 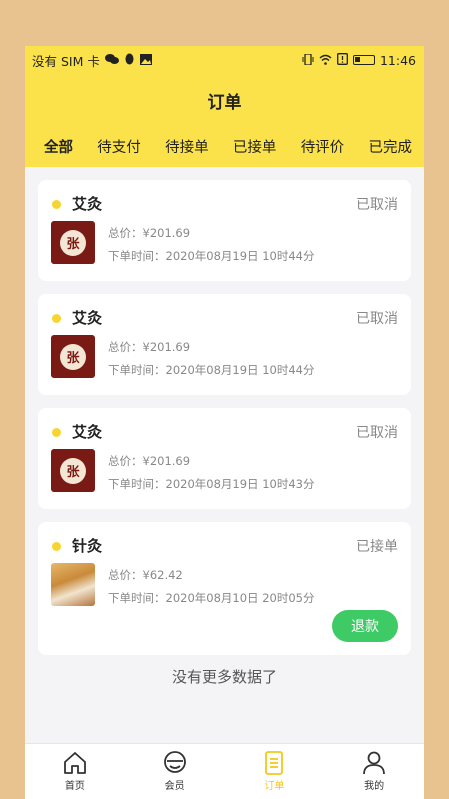 I want to click on status-bar: 没有 SIM 卡 11:46, so click(x=224, y=60).